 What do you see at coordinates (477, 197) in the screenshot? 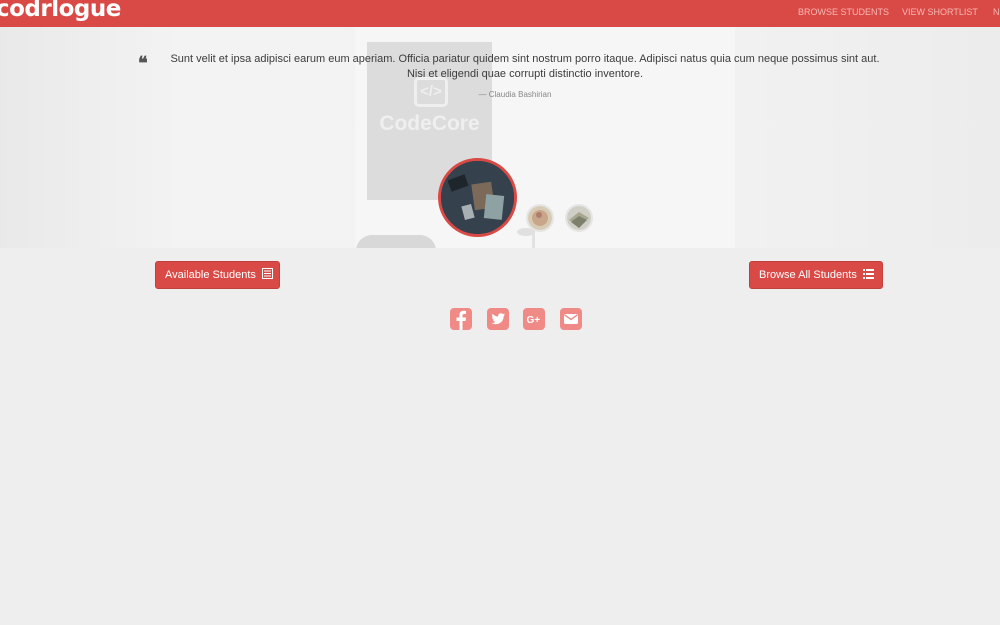
I see `avatar-selected` at bounding box center [477, 197].